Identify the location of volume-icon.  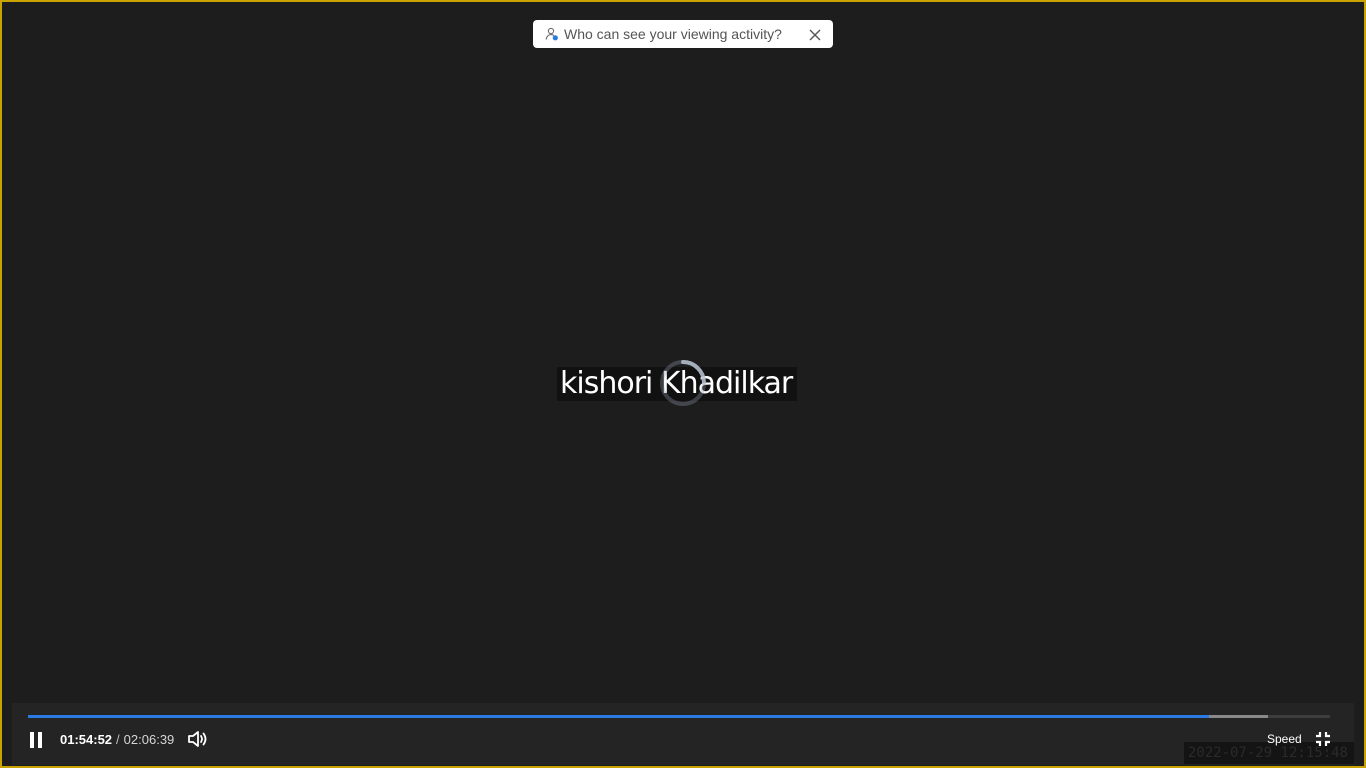
(197, 739).